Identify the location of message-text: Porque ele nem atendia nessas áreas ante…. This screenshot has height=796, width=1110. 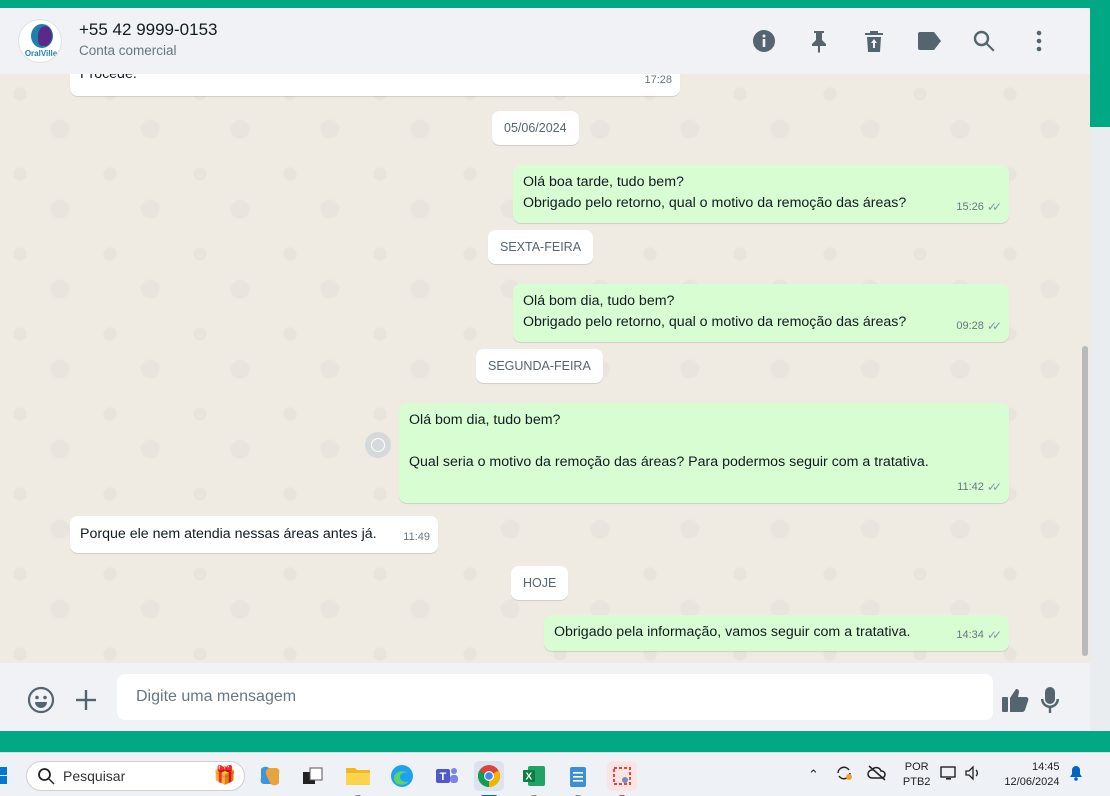
(228, 534).